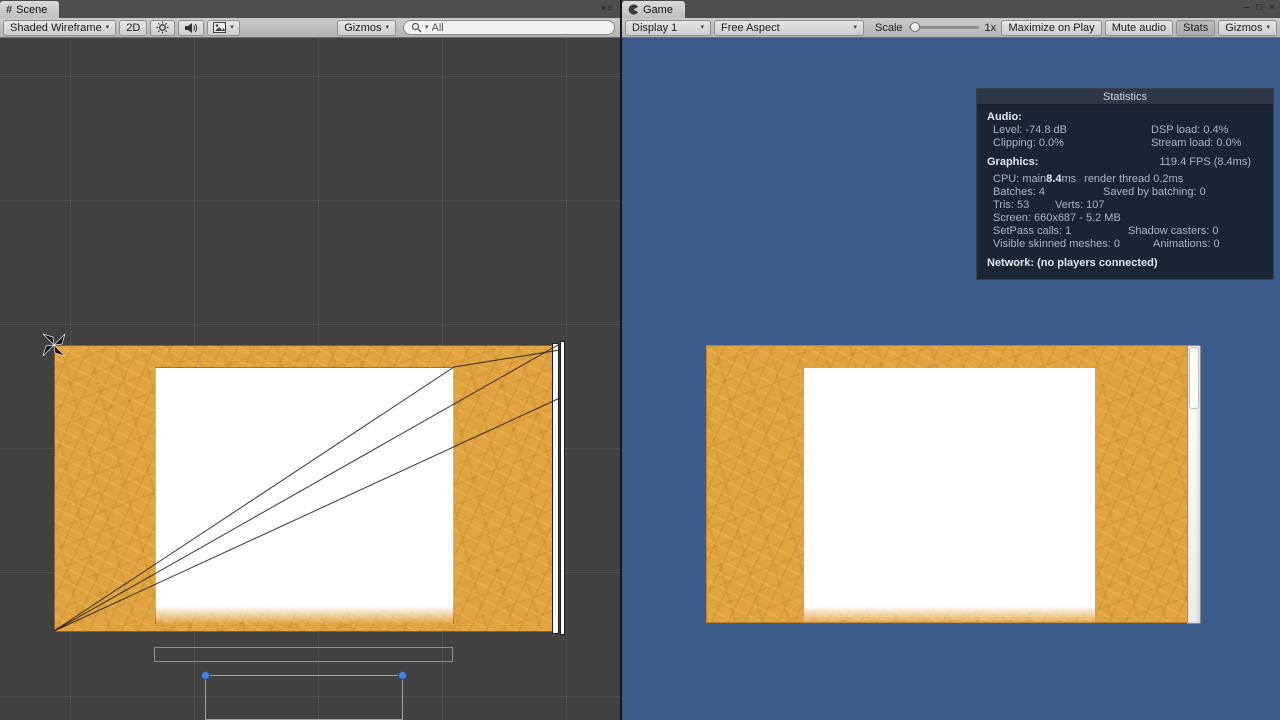 Image resolution: width=1280 pixels, height=720 pixels. I want to click on scene-tabstrip: # Scene ▾≡, so click(310, 9).